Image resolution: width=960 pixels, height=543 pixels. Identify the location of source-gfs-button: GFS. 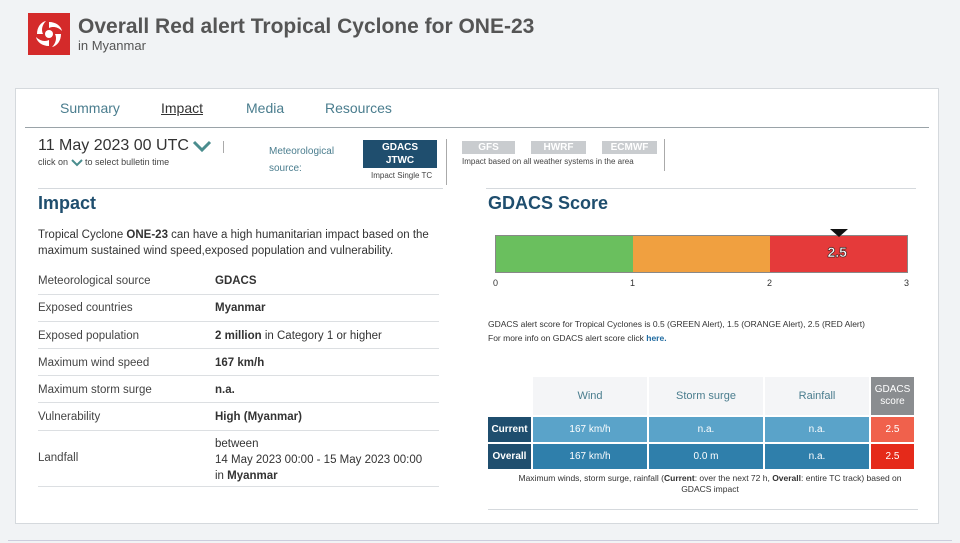
(488, 147).